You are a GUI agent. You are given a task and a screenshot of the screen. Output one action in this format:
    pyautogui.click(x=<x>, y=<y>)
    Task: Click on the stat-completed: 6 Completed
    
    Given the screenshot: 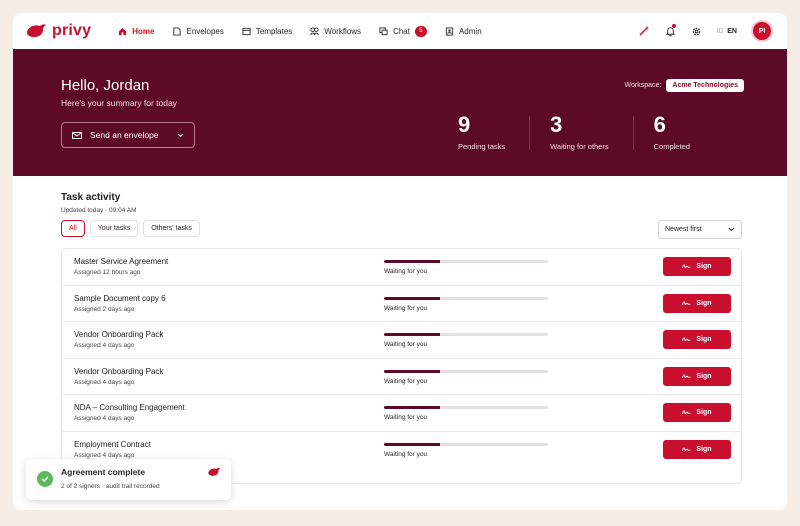 What is the action you would take?
    pyautogui.click(x=683, y=133)
    